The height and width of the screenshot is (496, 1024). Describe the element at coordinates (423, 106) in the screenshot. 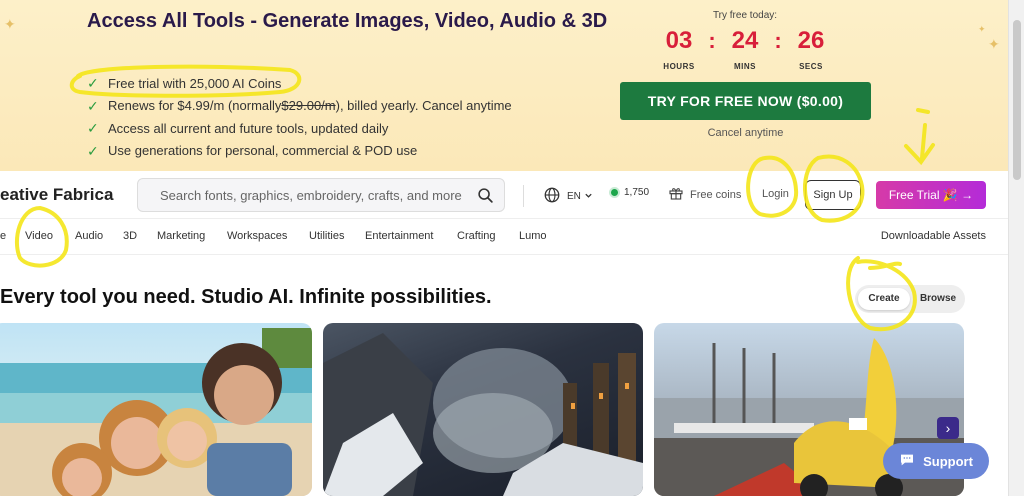

I see `perk-text-suffix: ), billed yearly. Cancel anytime` at that location.